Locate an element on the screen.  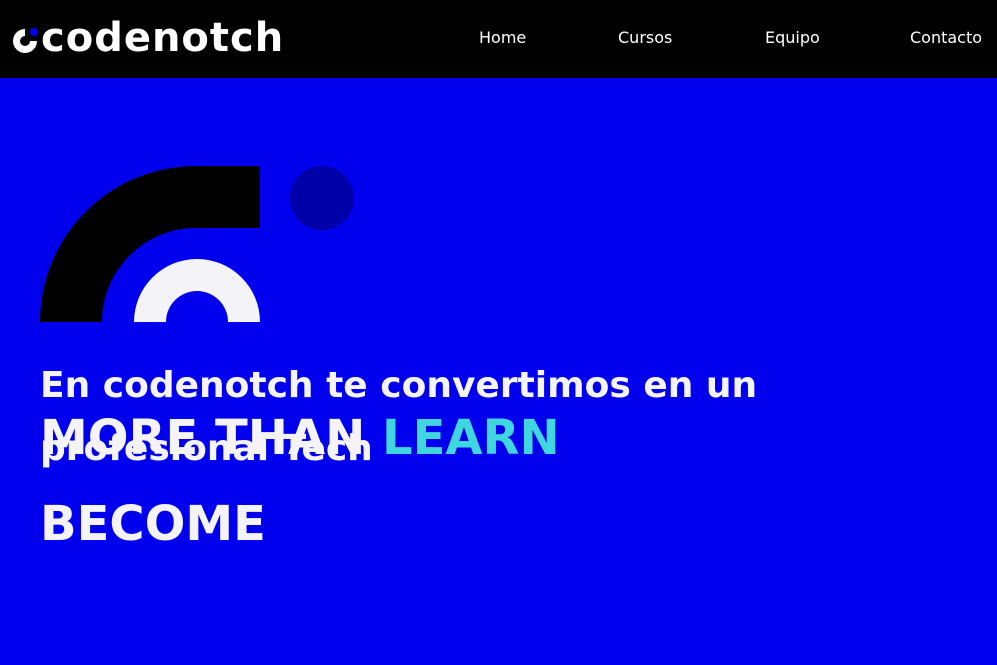
tagline-accent-learn: LEARN is located at coordinates (470, 438).